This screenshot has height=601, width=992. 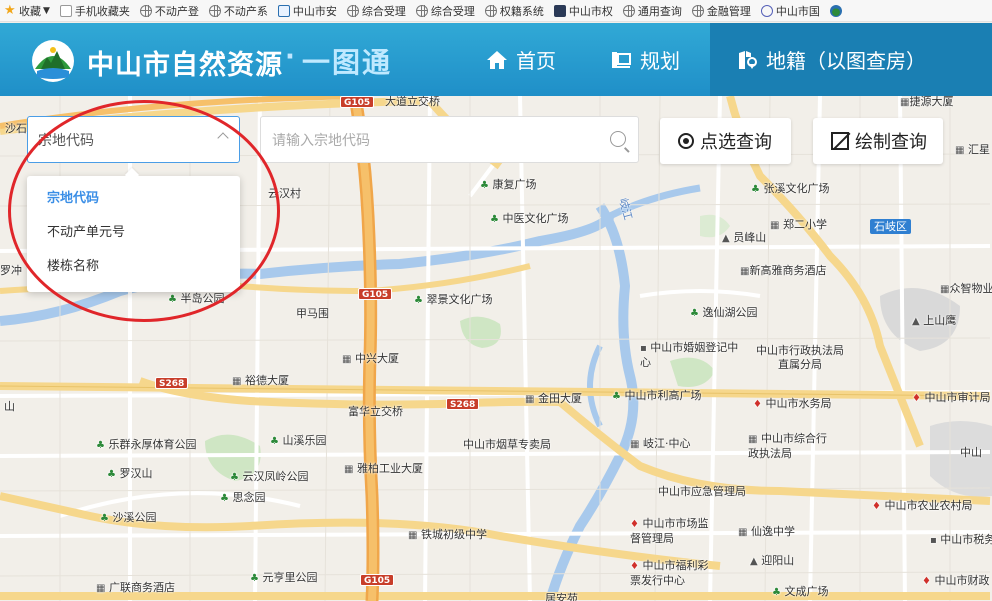 What do you see at coordinates (9, 406) in the screenshot?
I see `map-label: 山` at bounding box center [9, 406].